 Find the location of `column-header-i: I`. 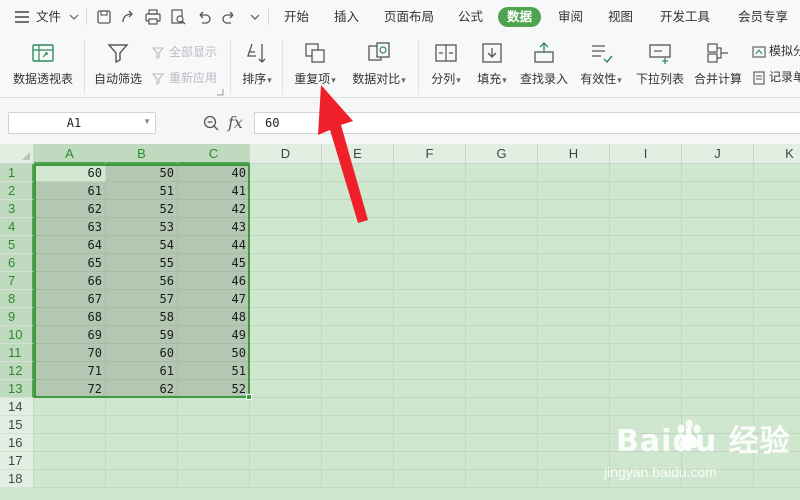

column-header-i: I is located at coordinates (646, 154).